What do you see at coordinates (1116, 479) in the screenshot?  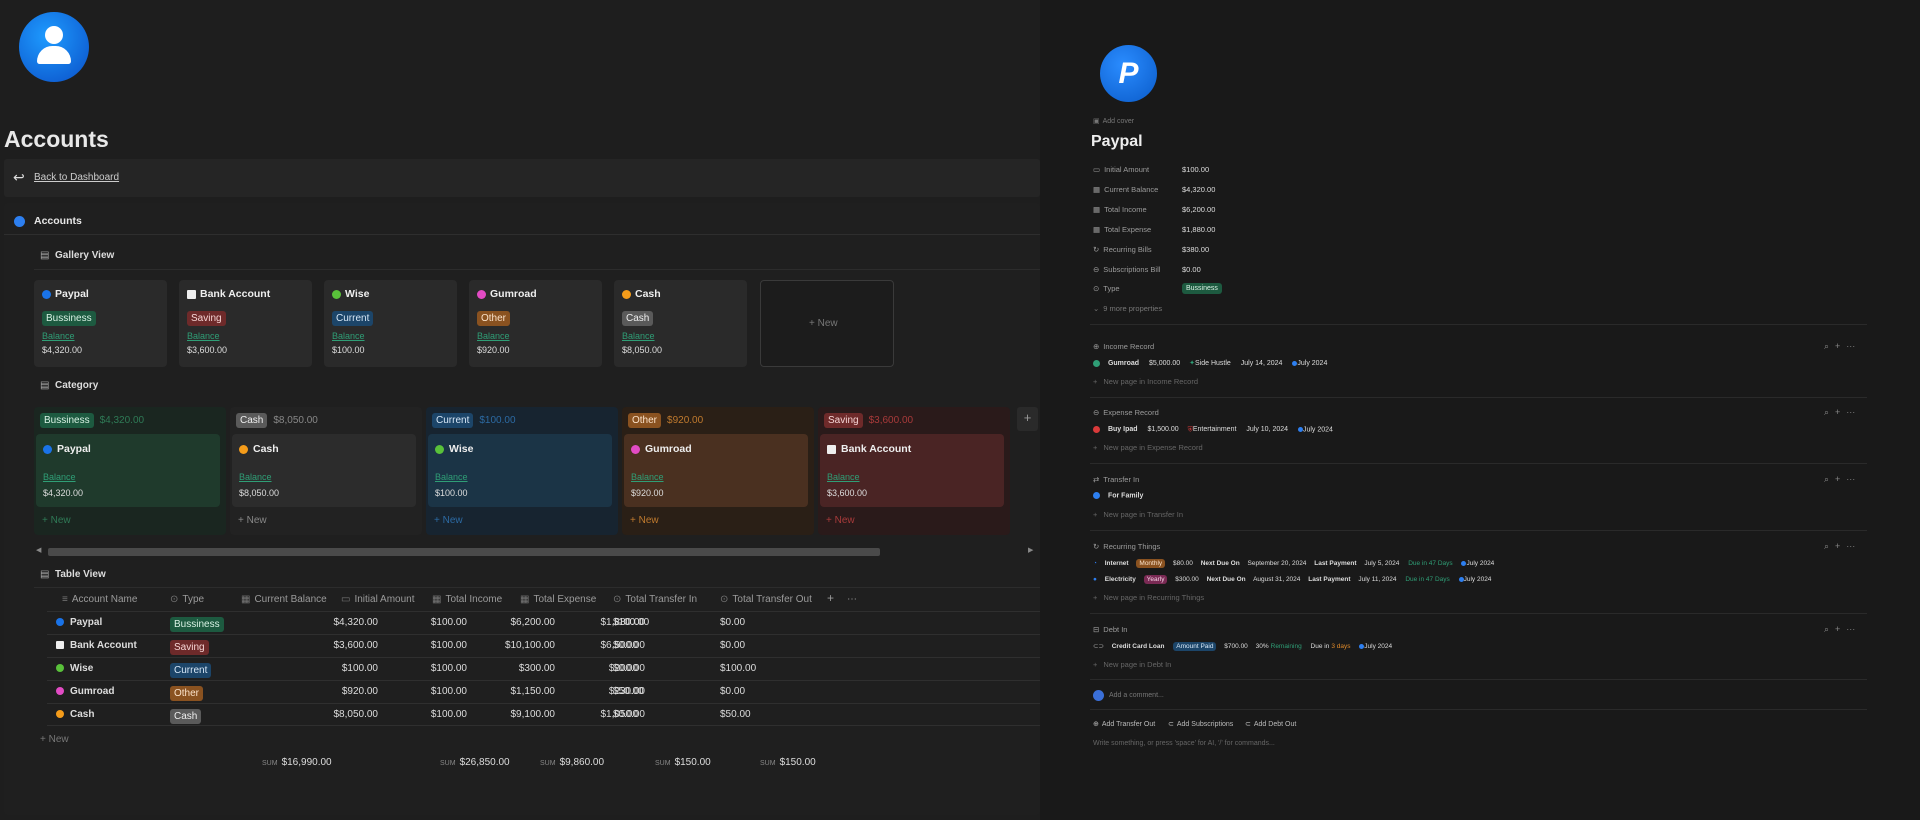 I see `transfer-in-header: ⇄ Transfer In` at bounding box center [1116, 479].